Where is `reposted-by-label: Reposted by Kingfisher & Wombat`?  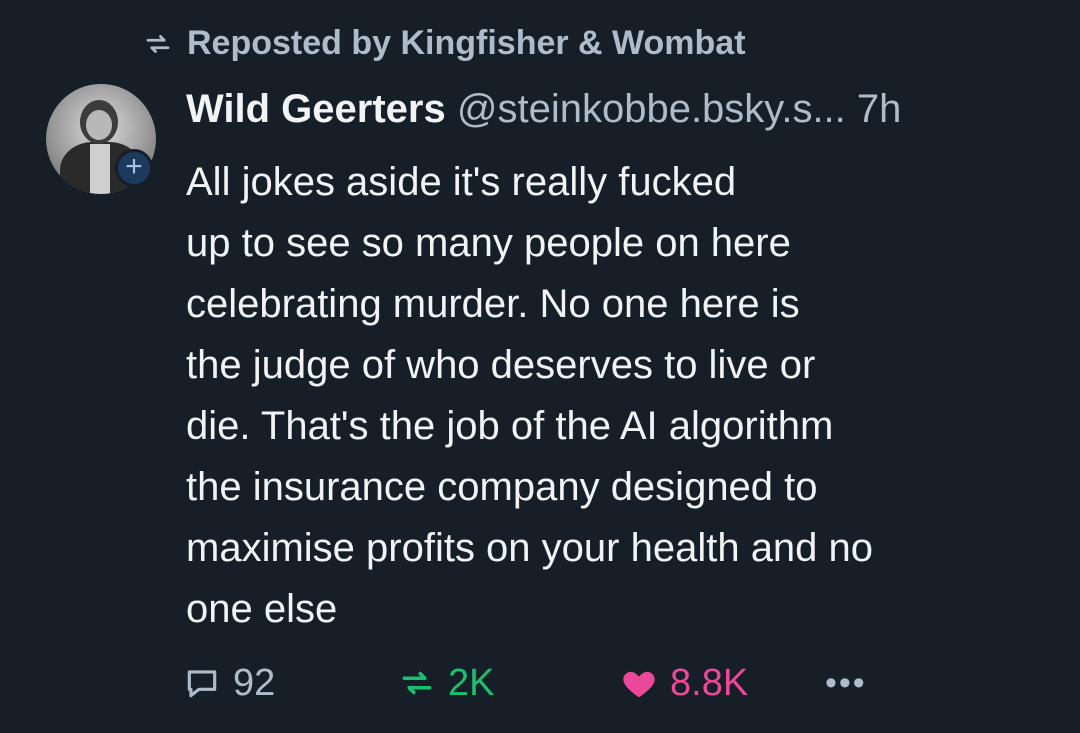
reposted-by-label: Reposted by Kingfisher & Wombat is located at coordinates (466, 43).